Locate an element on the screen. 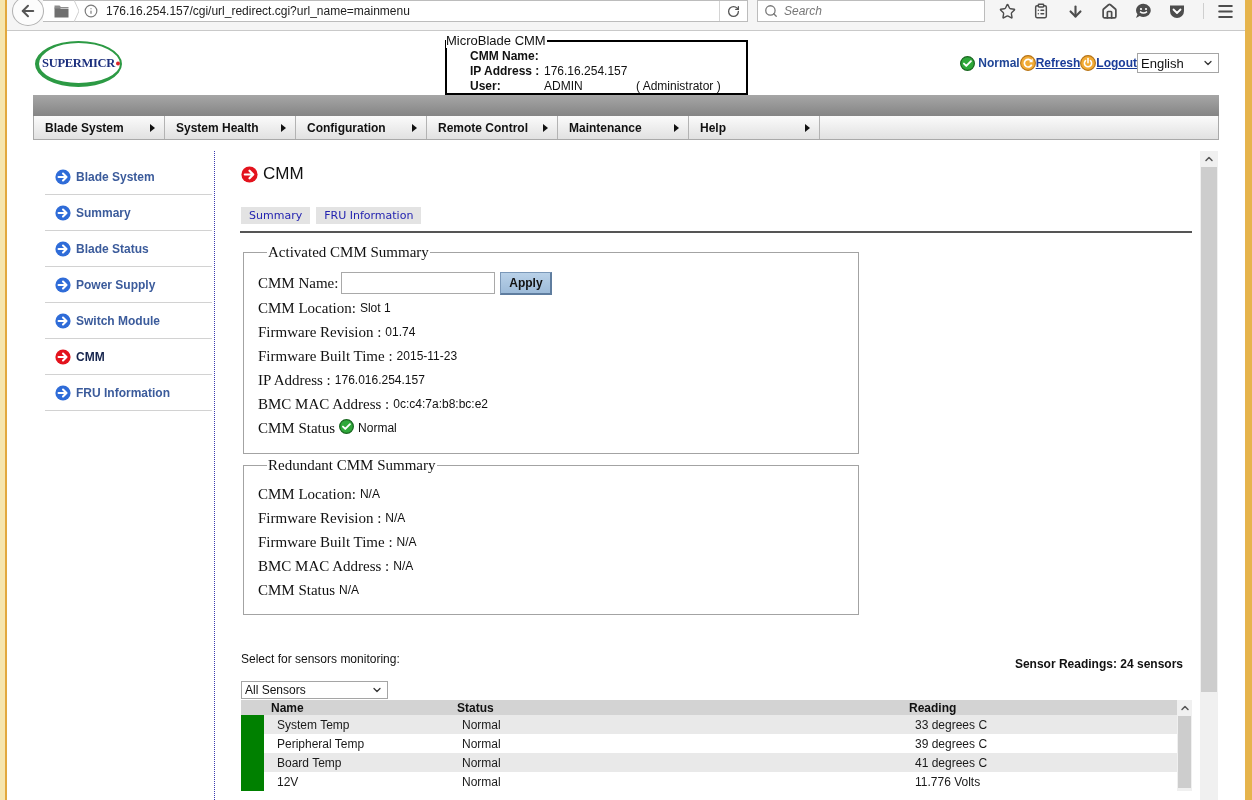 This screenshot has height=800, width=1252. menu-item: System Health is located at coordinates (230, 127).